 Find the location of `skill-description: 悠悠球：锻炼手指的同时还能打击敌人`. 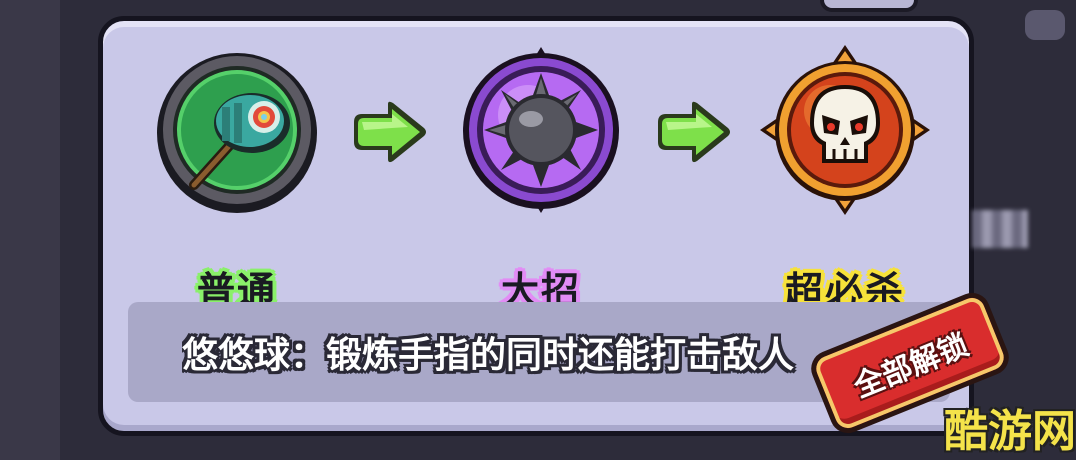

skill-description: 悠悠球：锻炼手指的同时还能打击敌人 is located at coordinates (488, 355).